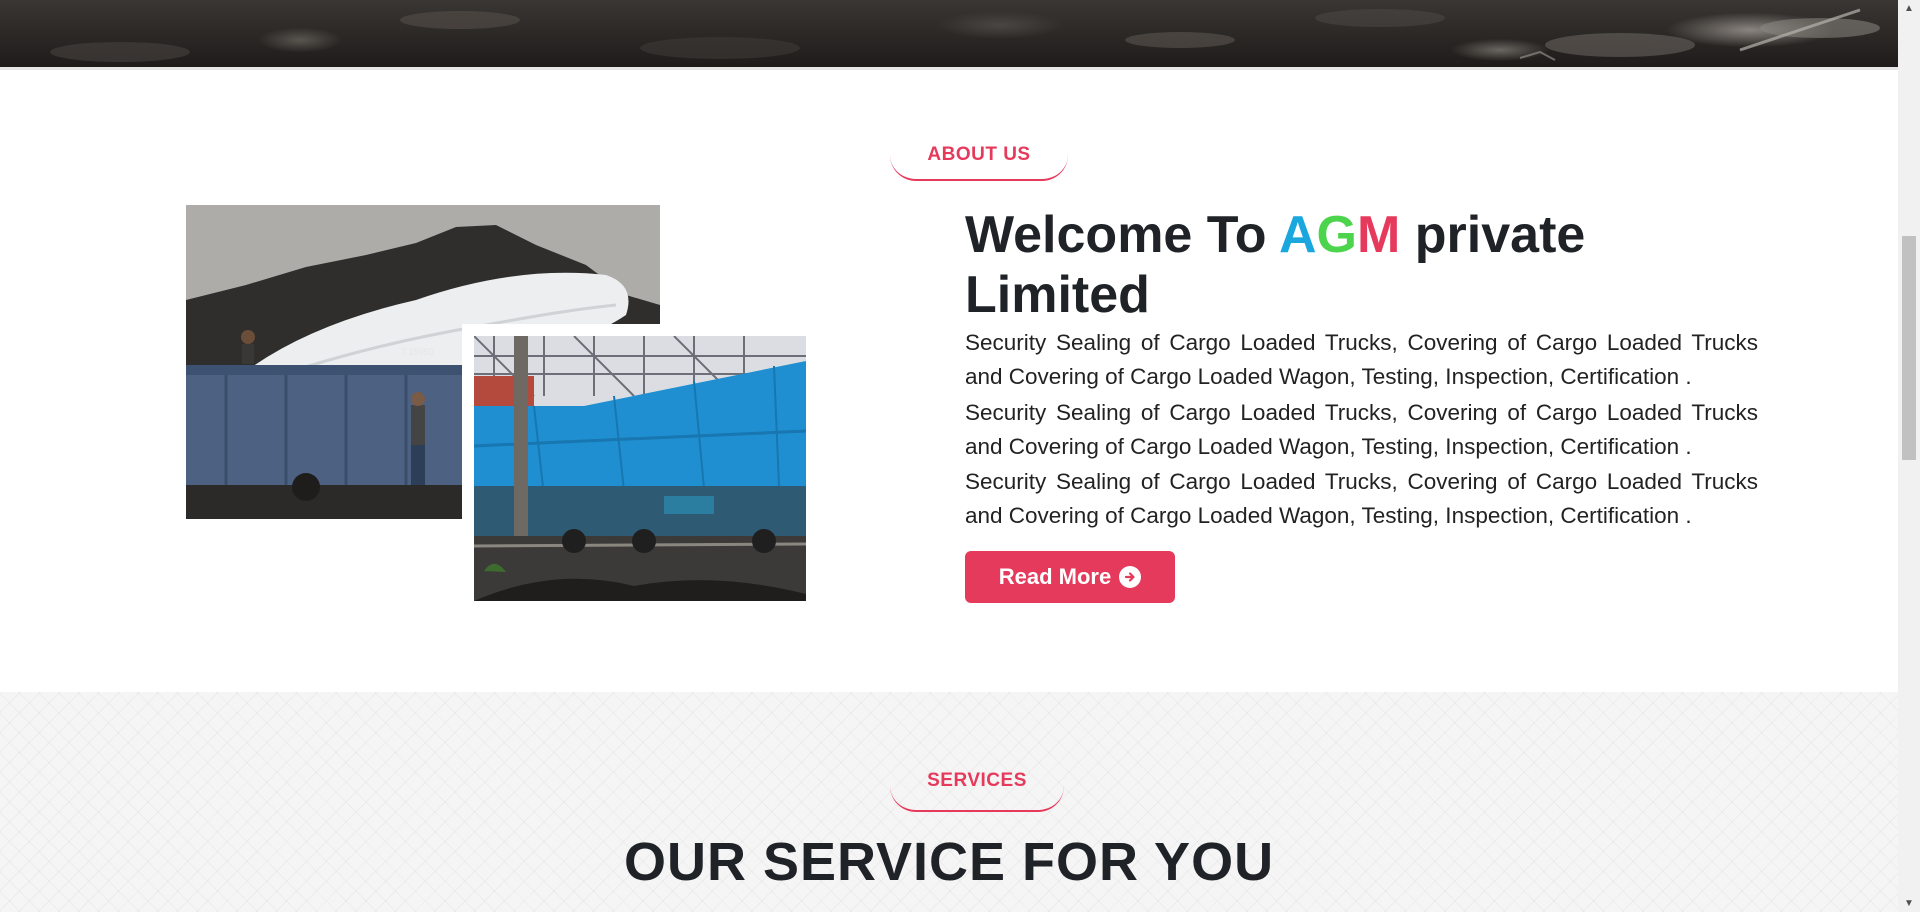 This screenshot has width=1920, height=912. What do you see at coordinates (1055, 576) in the screenshot?
I see `read-more-label: Read More` at bounding box center [1055, 576].